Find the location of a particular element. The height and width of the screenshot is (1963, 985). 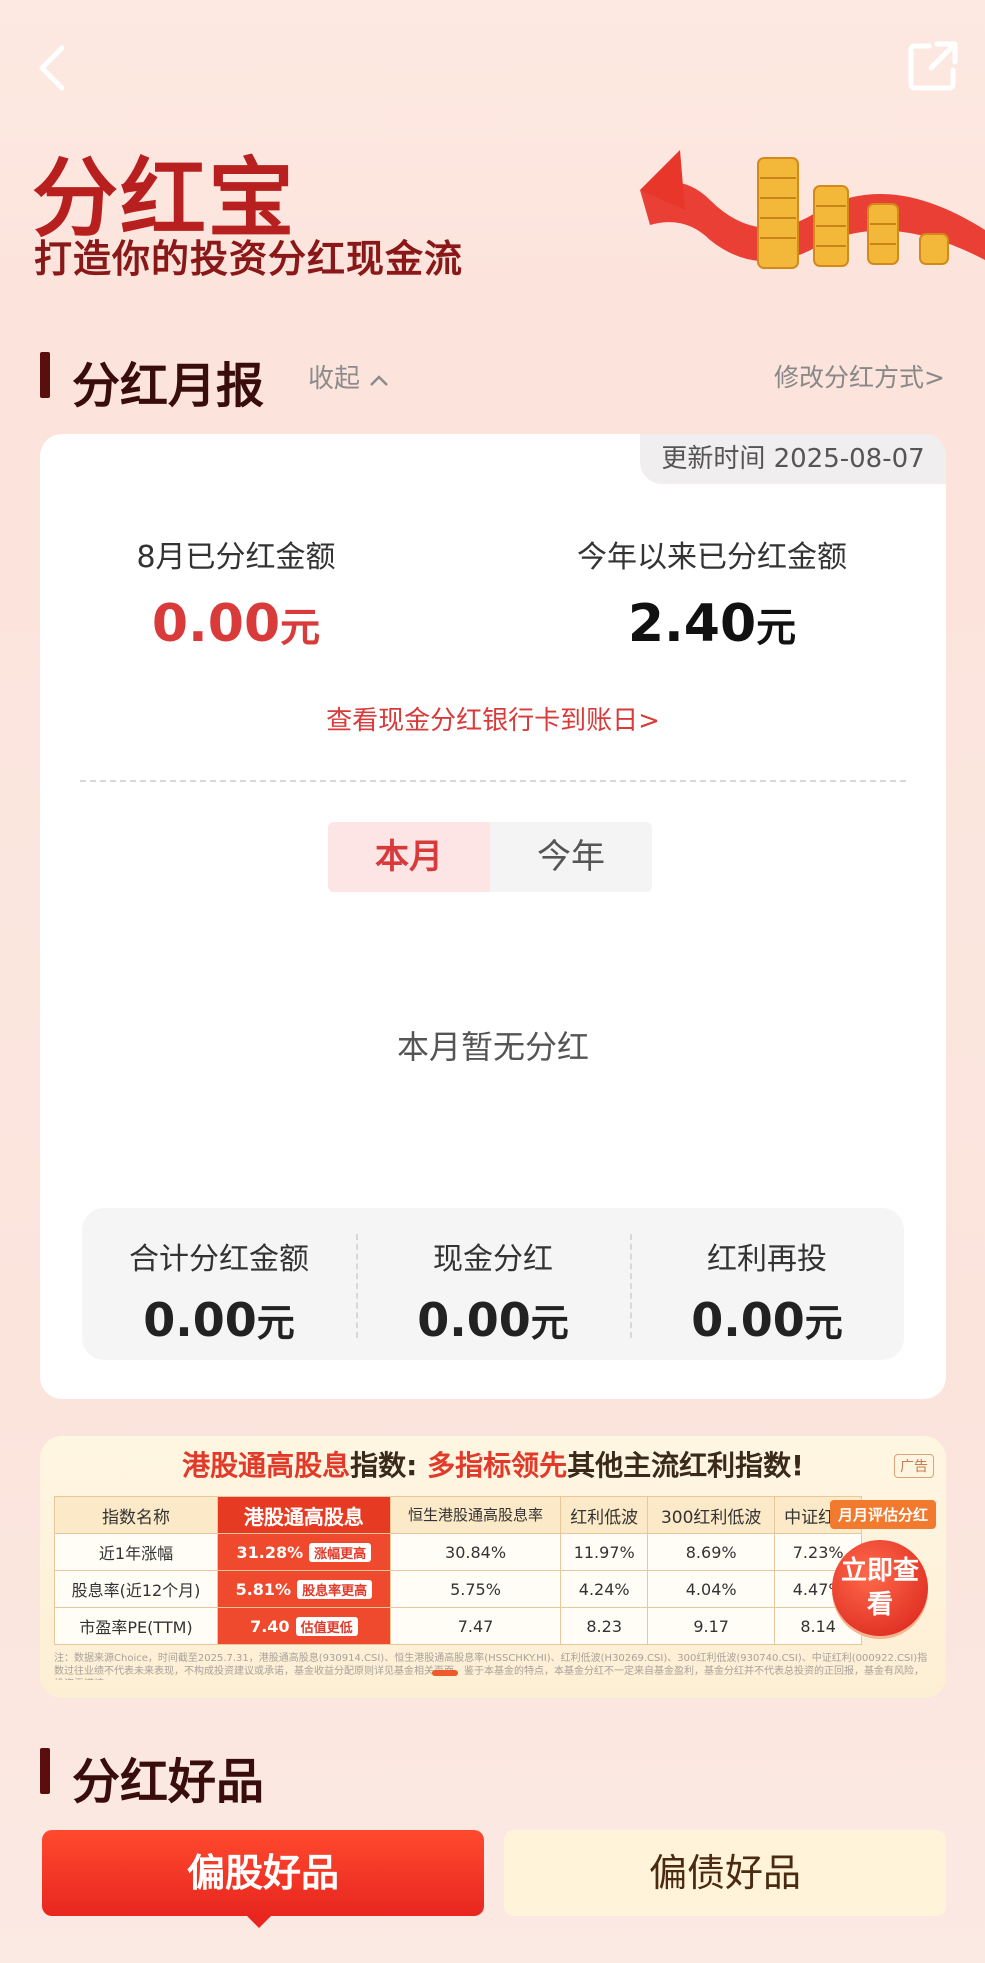

active-tab-pointer is located at coordinates (259, 1921).